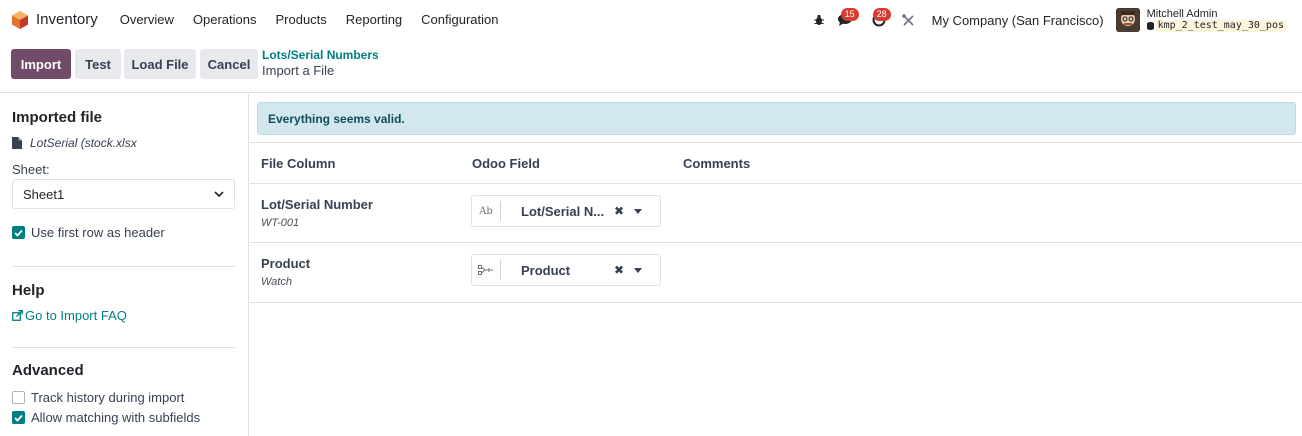 This screenshot has height=436, width=1302. I want to click on field-mapping-value: Product, so click(546, 270).